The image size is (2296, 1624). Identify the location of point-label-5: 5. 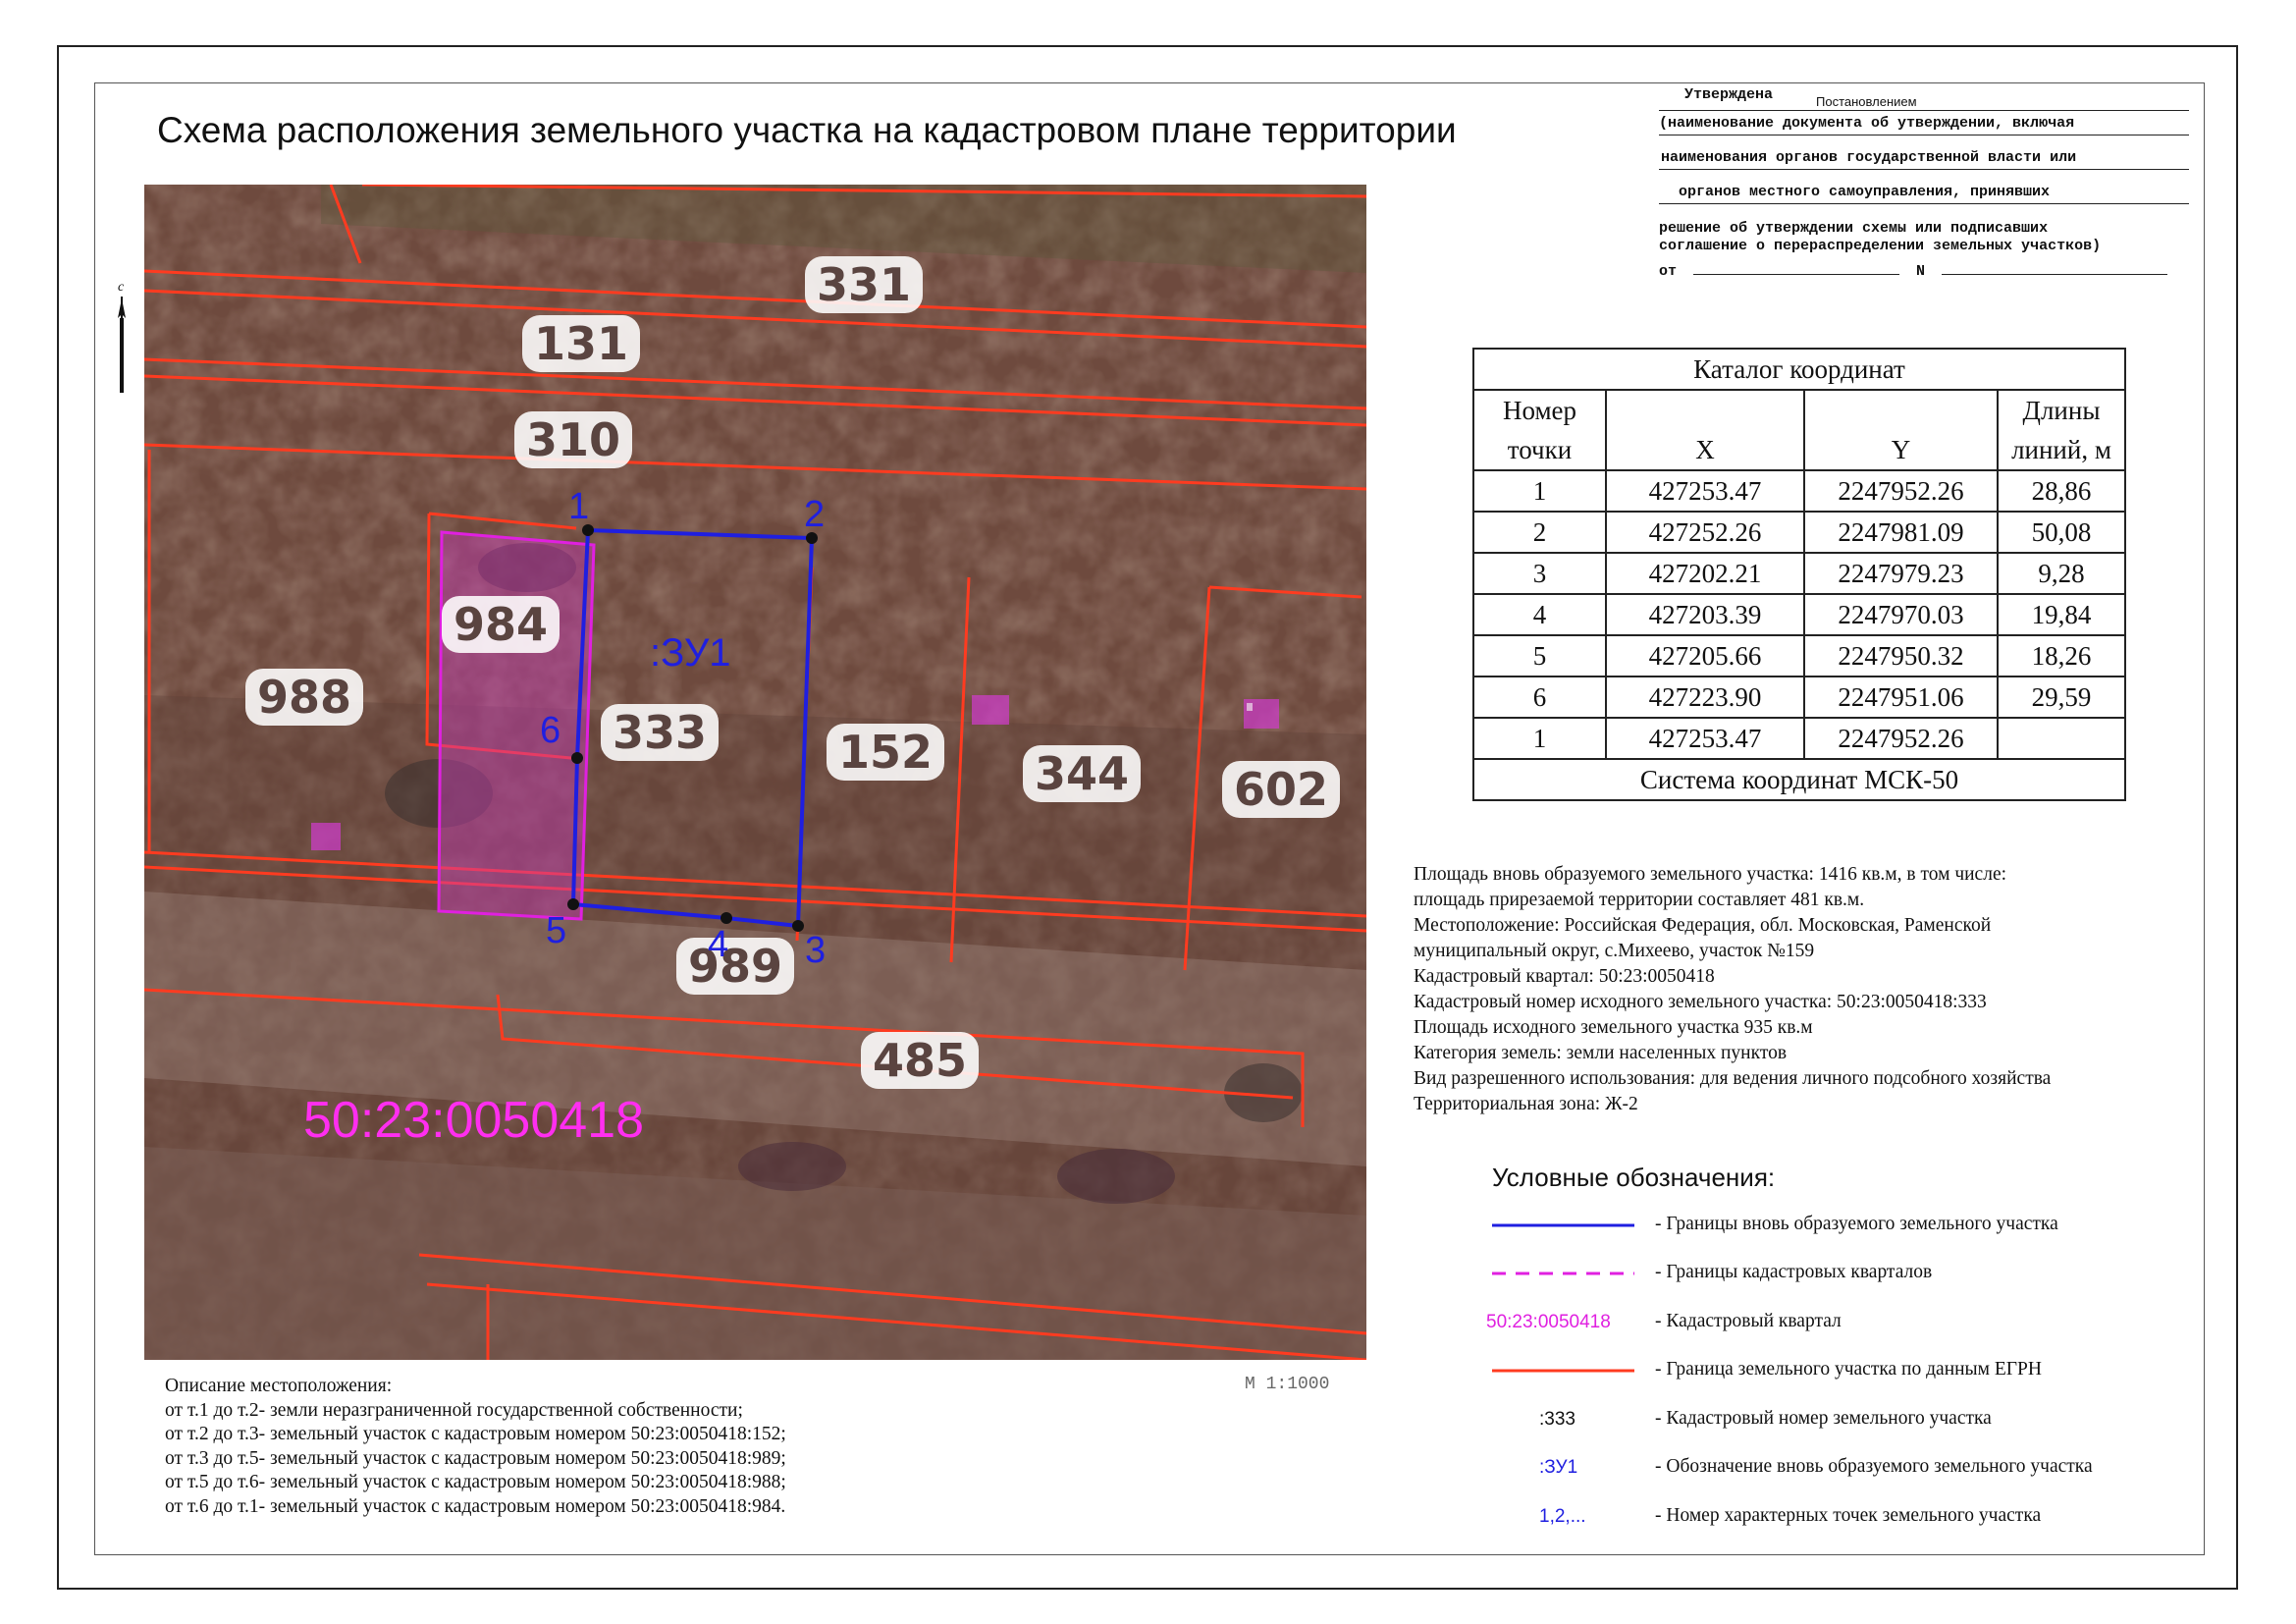
(556, 930).